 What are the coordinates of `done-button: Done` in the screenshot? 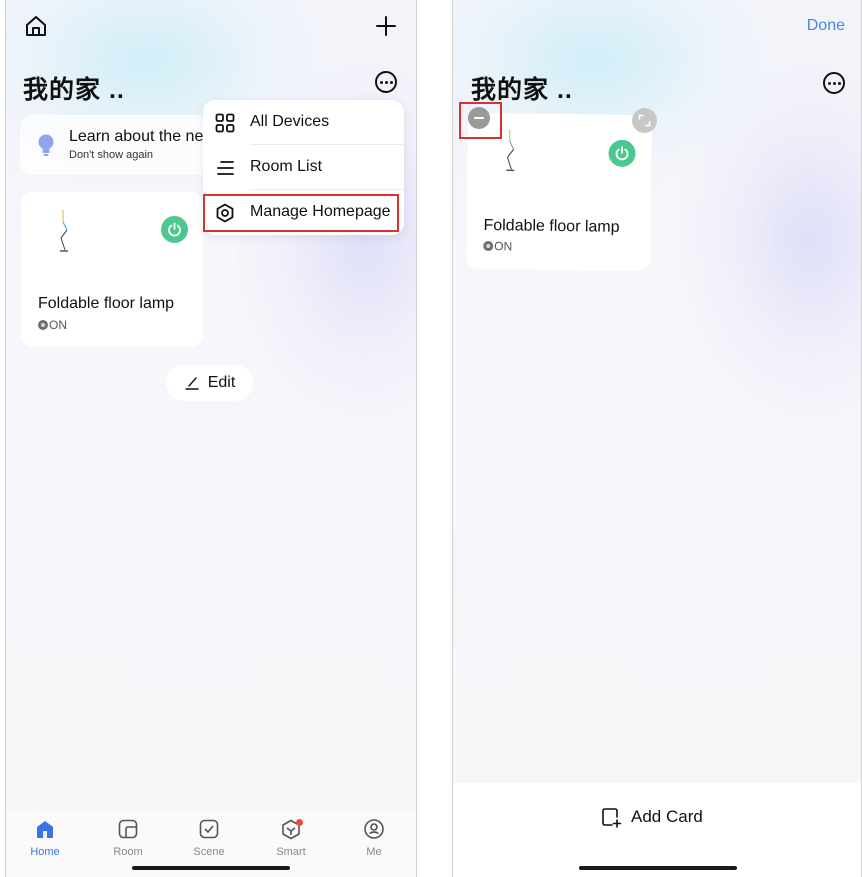 It's located at (826, 26).